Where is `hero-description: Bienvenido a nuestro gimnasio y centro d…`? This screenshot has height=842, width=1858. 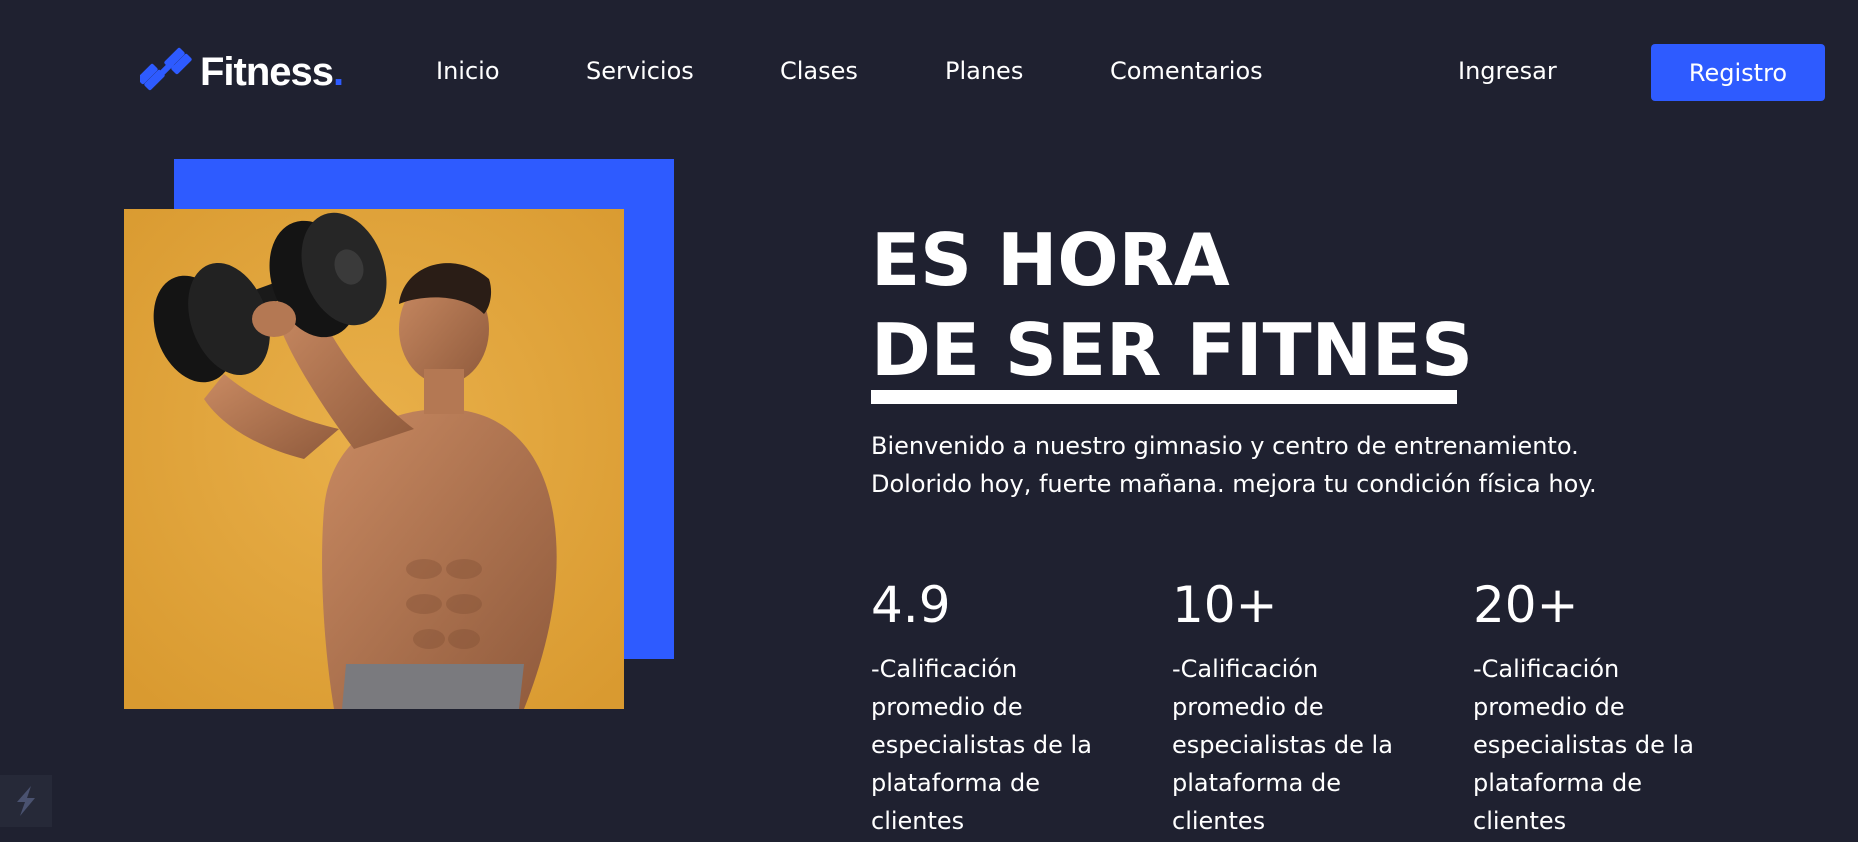 hero-description: Bienvenido a nuestro gimnasio y centro d… is located at coordinates (1234, 465).